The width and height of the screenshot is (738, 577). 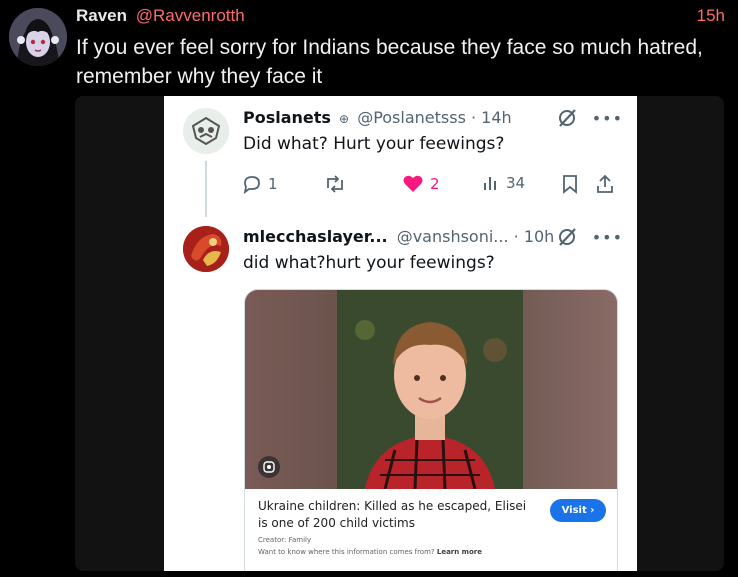 I want to click on bookmark-action, so click(x=570, y=184).